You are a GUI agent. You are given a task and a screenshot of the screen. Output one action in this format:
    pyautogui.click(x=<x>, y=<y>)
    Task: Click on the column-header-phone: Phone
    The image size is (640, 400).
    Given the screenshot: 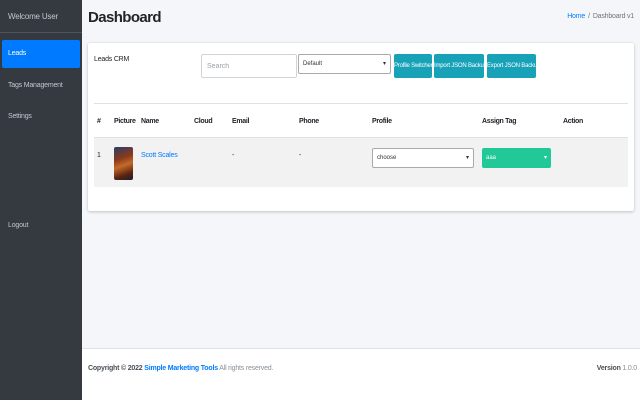 What is the action you would take?
    pyautogui.click(x=309, y=121)
    